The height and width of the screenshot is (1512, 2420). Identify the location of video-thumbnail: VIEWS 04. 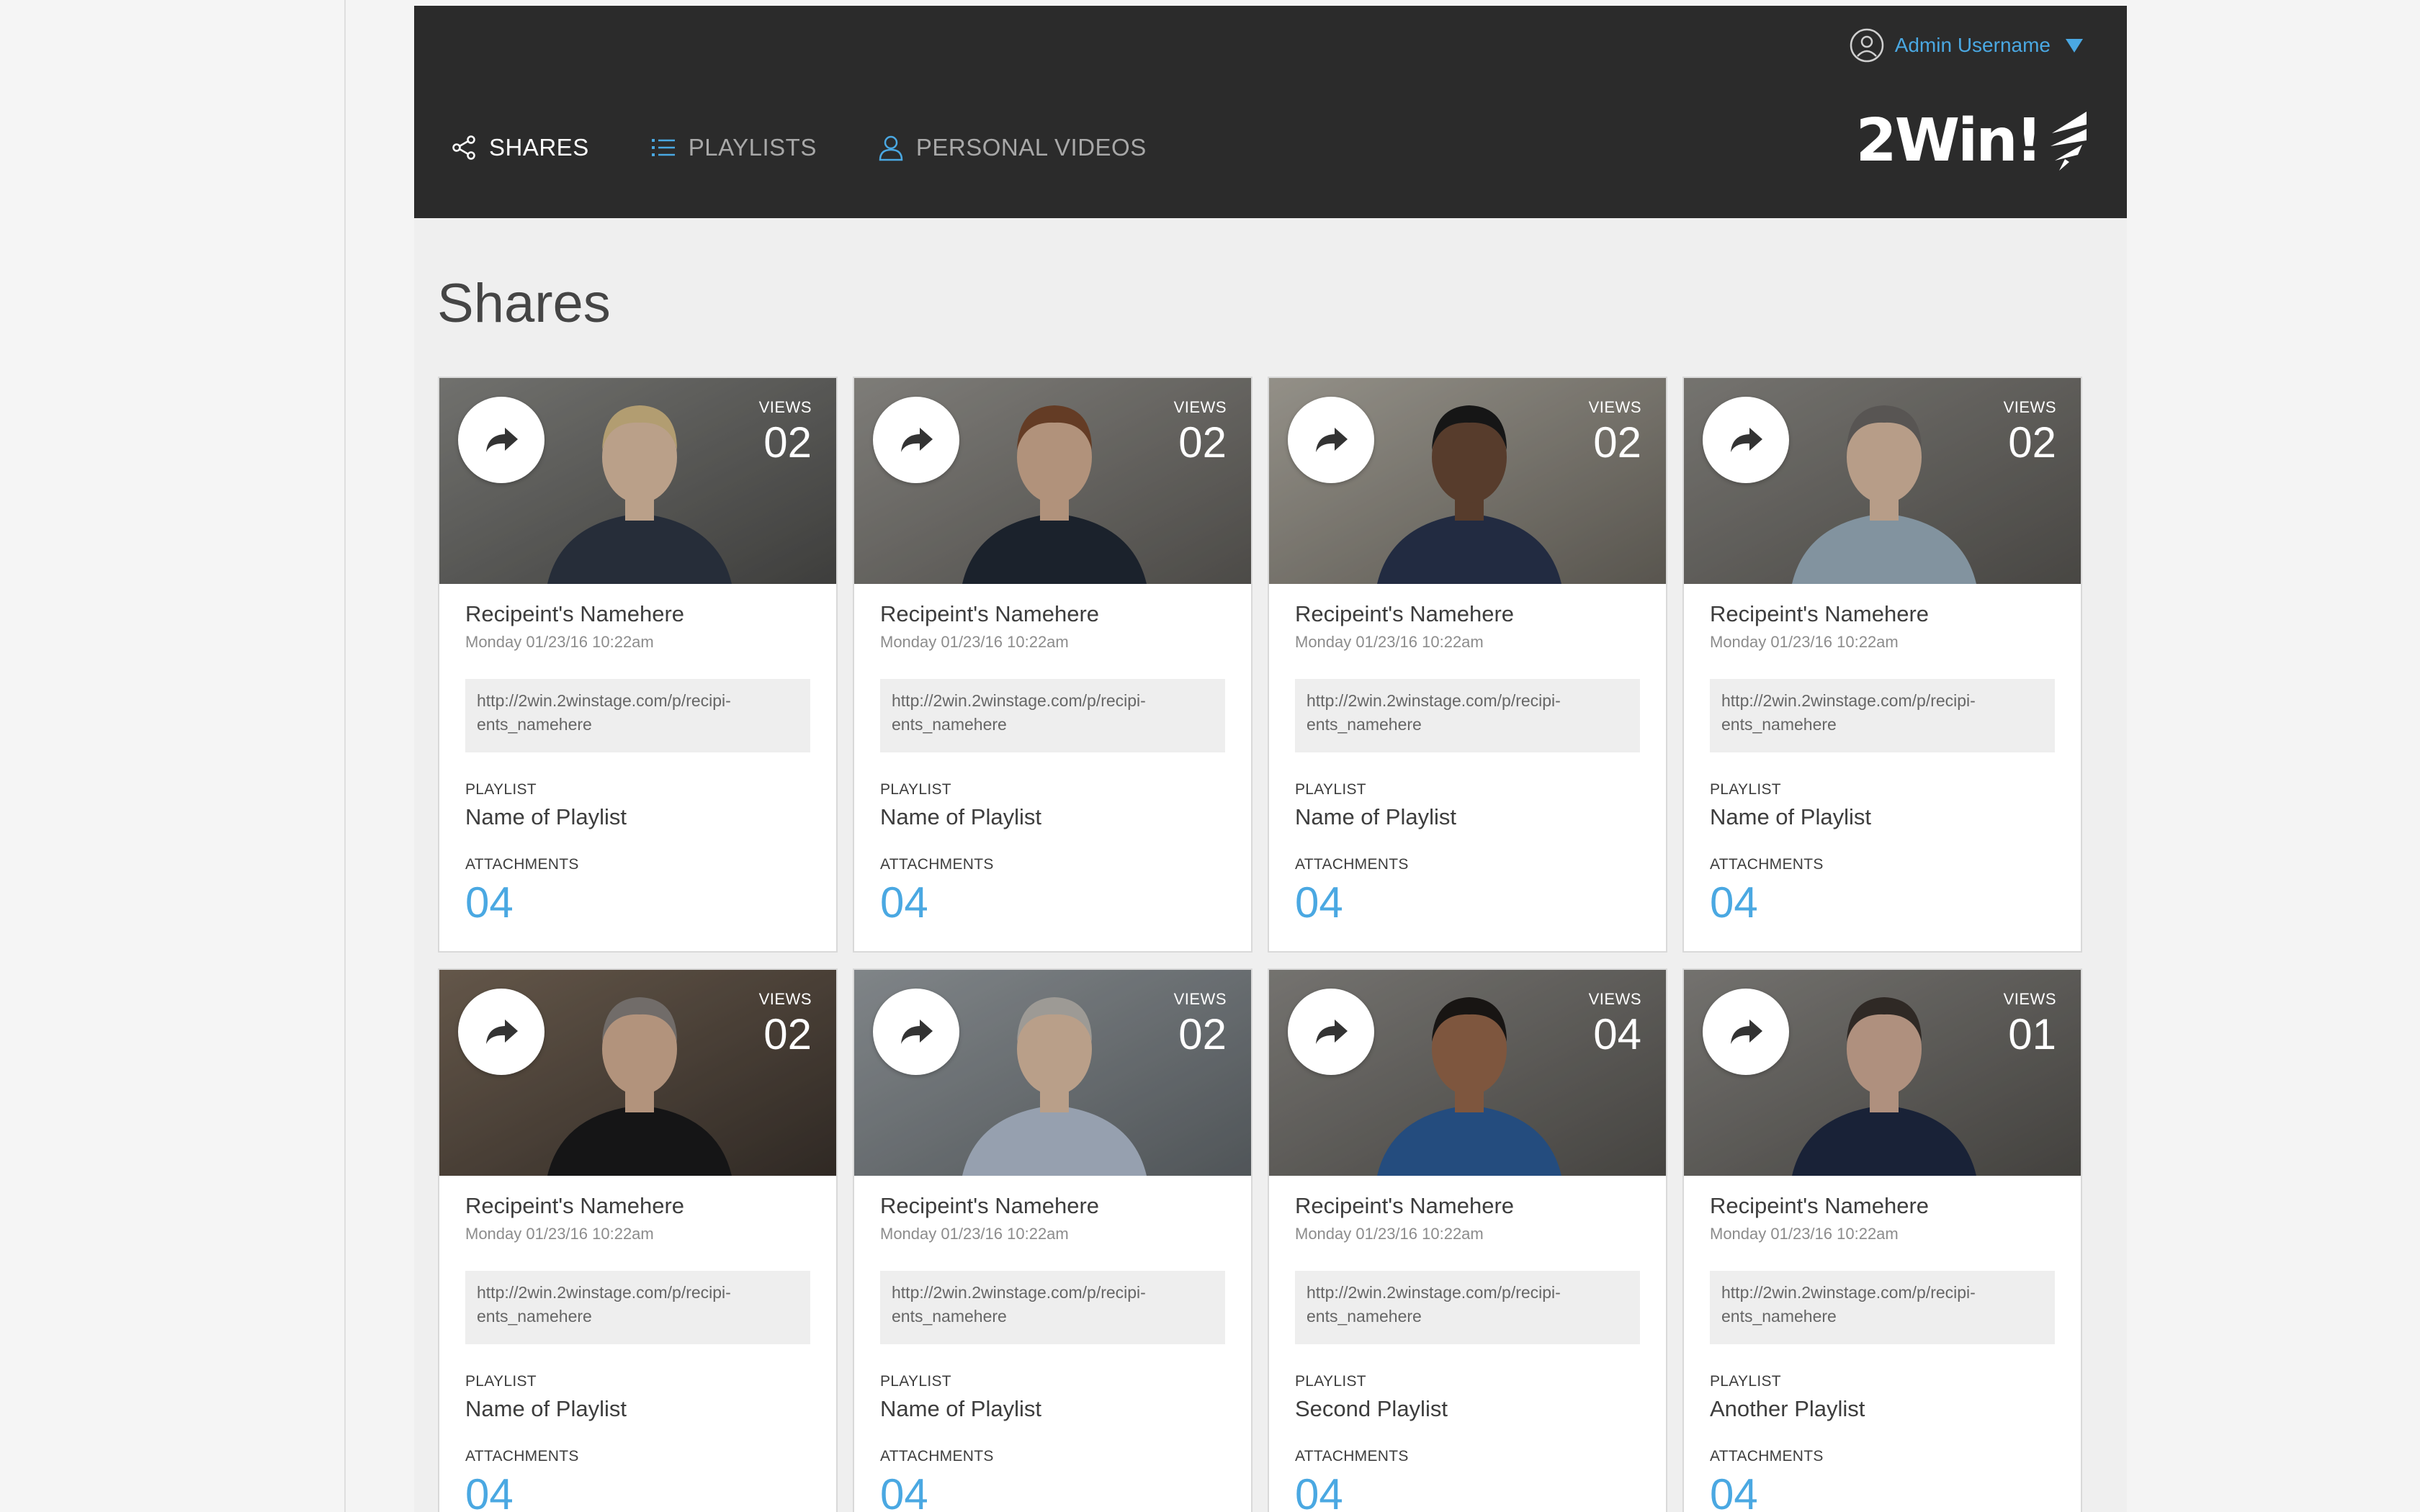
(1467, 1073).